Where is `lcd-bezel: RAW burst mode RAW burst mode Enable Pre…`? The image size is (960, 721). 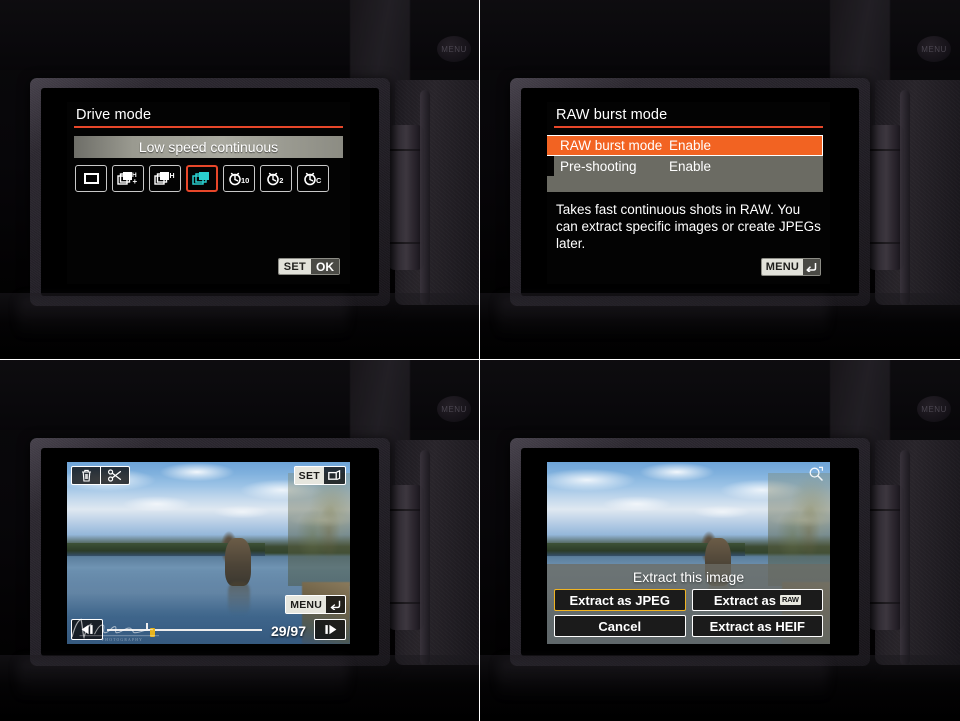
lcd-bezel: RAW burst mode RAW burst mode Enable Pre… is located at coordinates (690, 192).